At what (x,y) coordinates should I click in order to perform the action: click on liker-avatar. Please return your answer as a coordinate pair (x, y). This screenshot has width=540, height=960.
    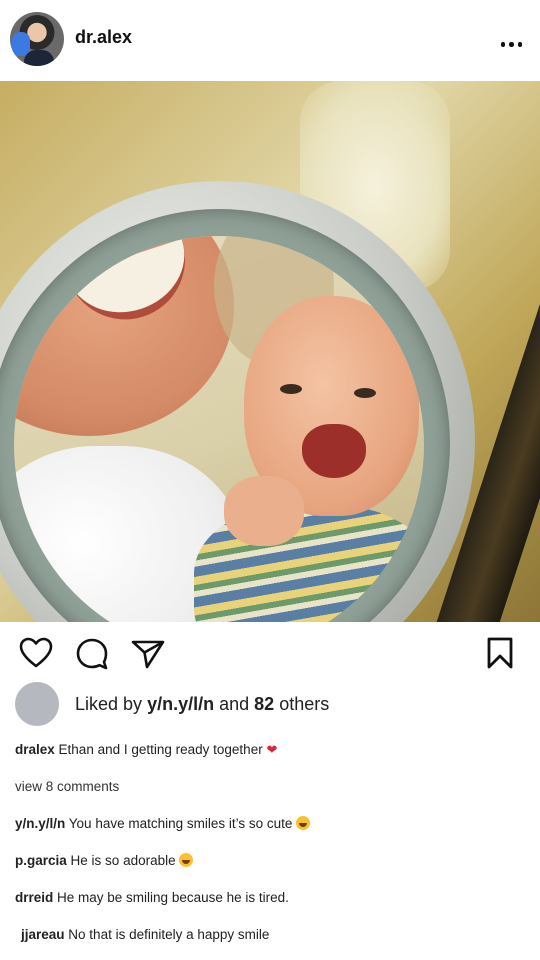
    Looking at the image, I should click on (37, 704).